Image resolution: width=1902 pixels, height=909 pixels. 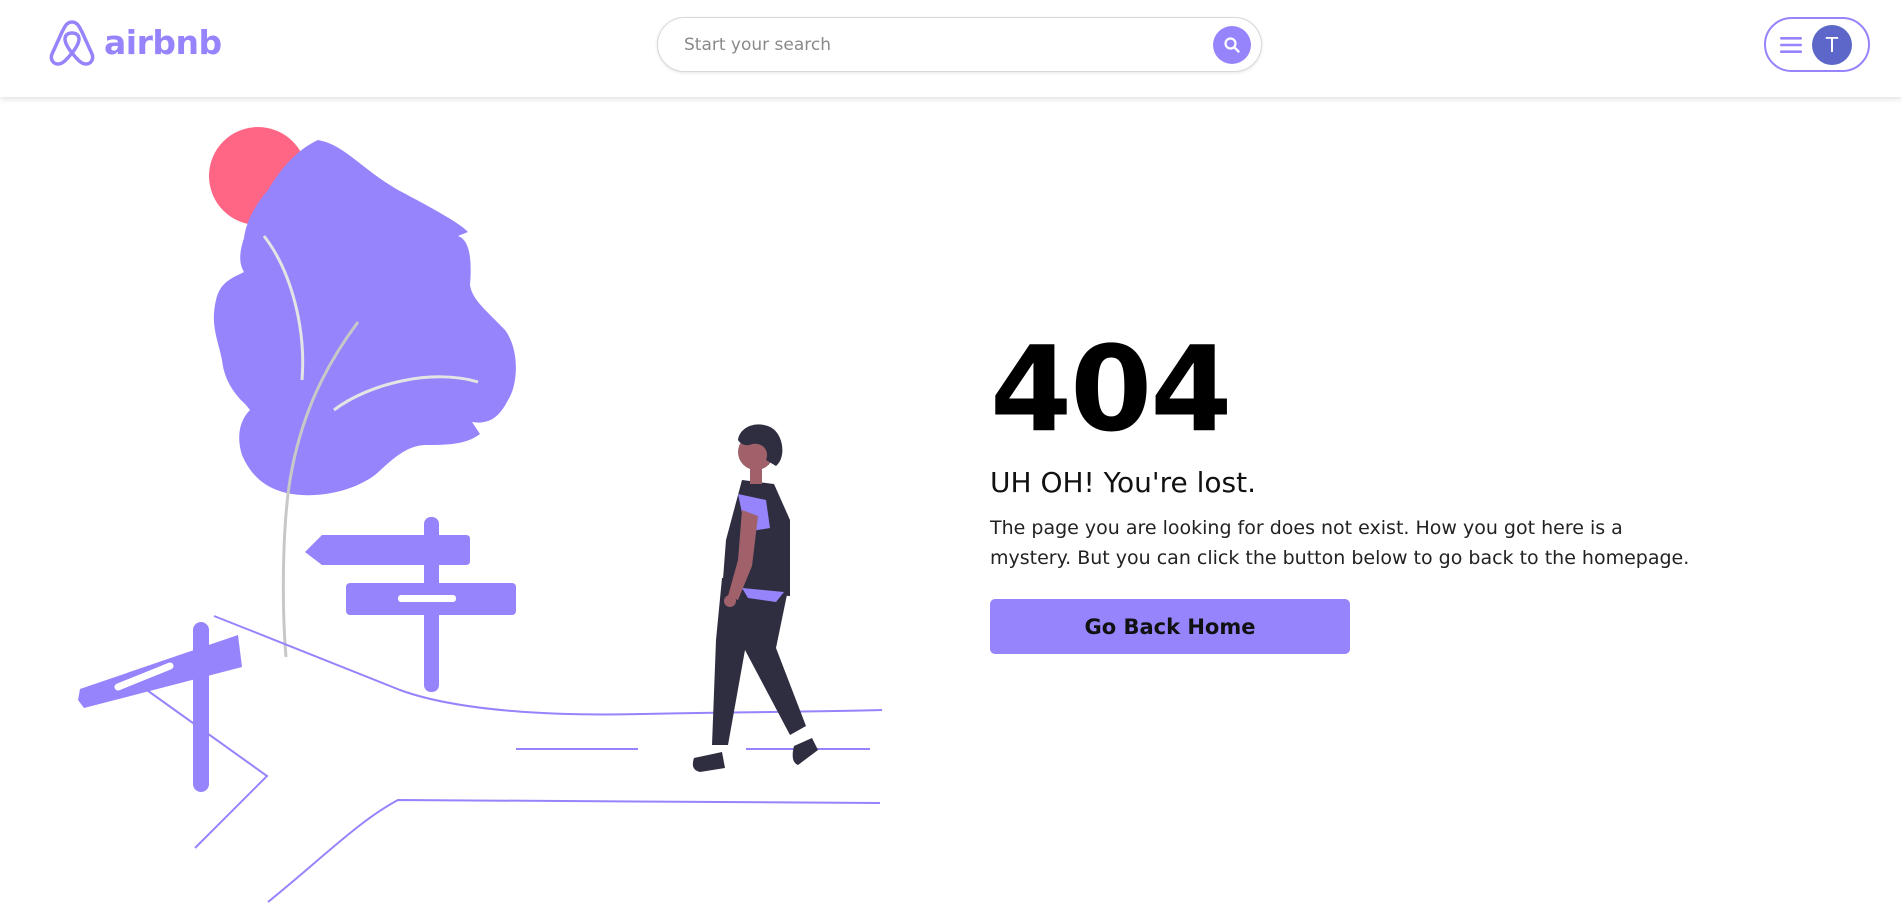 I want to click on airbnb-logo: airbnb, so click(x=135, y=42).